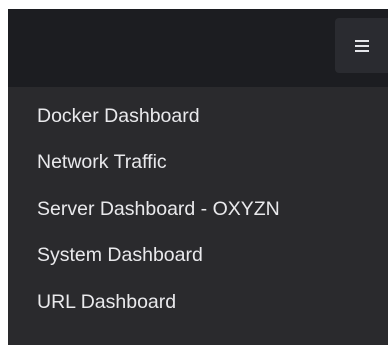 The image size is (388, 345). What do you see at coordinates (102, 162) in the screenshot?
I see `dropdown-item-network-traffic: Network Traffic` at bounding box center [102, 162].